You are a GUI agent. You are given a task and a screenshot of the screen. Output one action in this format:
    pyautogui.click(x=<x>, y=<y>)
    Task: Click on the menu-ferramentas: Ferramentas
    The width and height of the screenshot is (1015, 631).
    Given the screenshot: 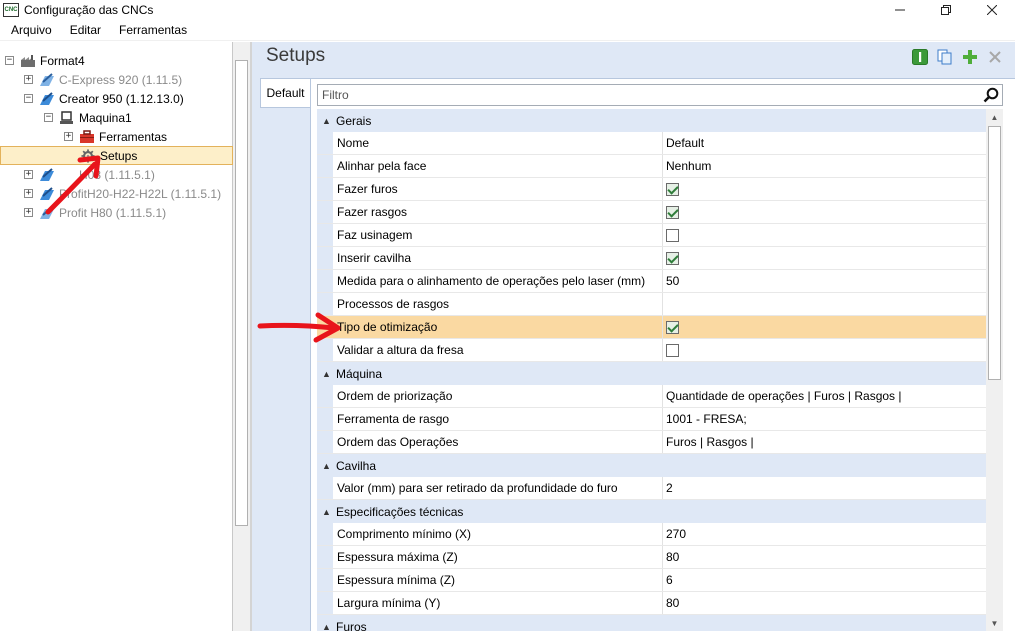 What is the action you would take?
    pyautogui.click(x=153, y=30)
    